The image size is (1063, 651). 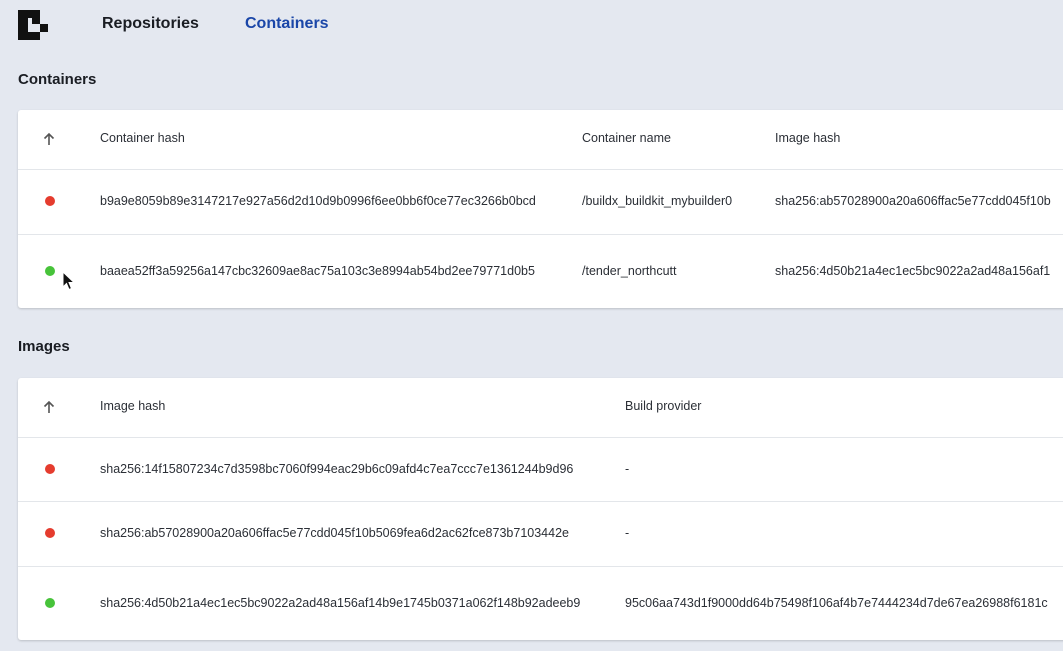 I want to click on top-nav: Repositories Containers, so click(x=531, y=25).